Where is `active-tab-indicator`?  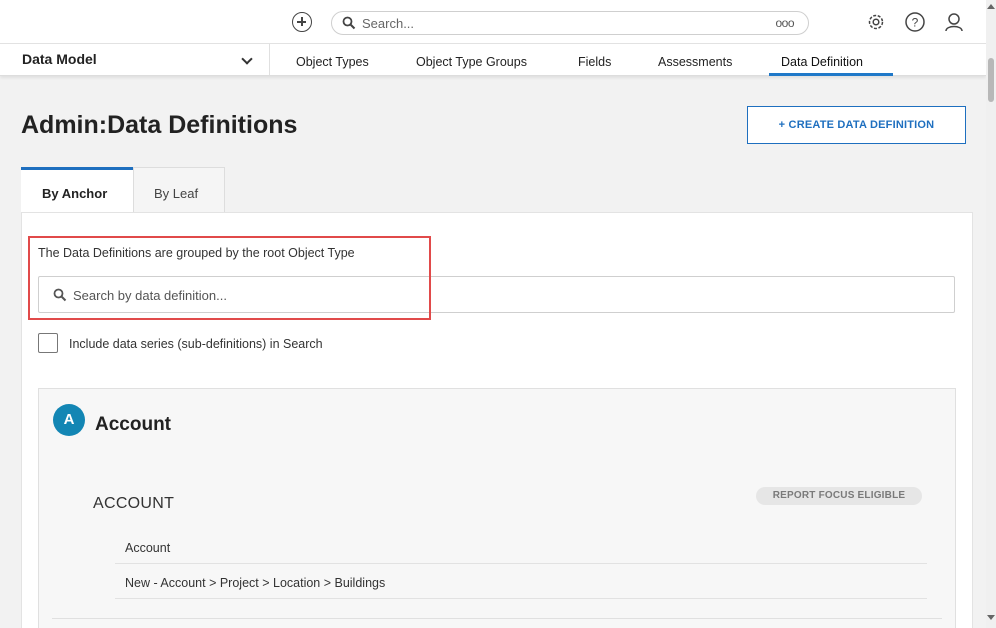
active-tab-indicator is located at coordinates (831, 74).